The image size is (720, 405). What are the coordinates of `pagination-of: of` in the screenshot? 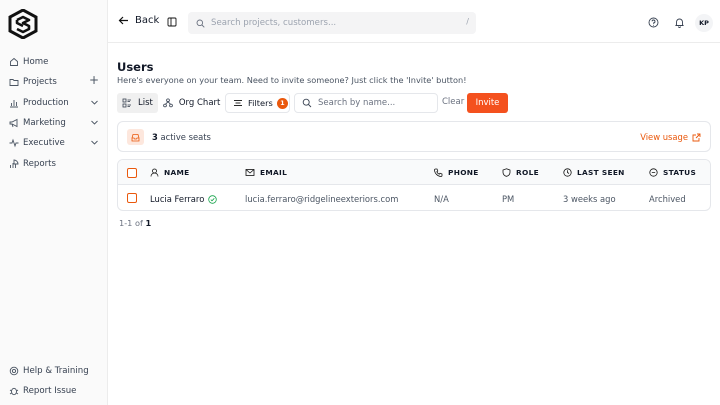 It's located at (138, 223).